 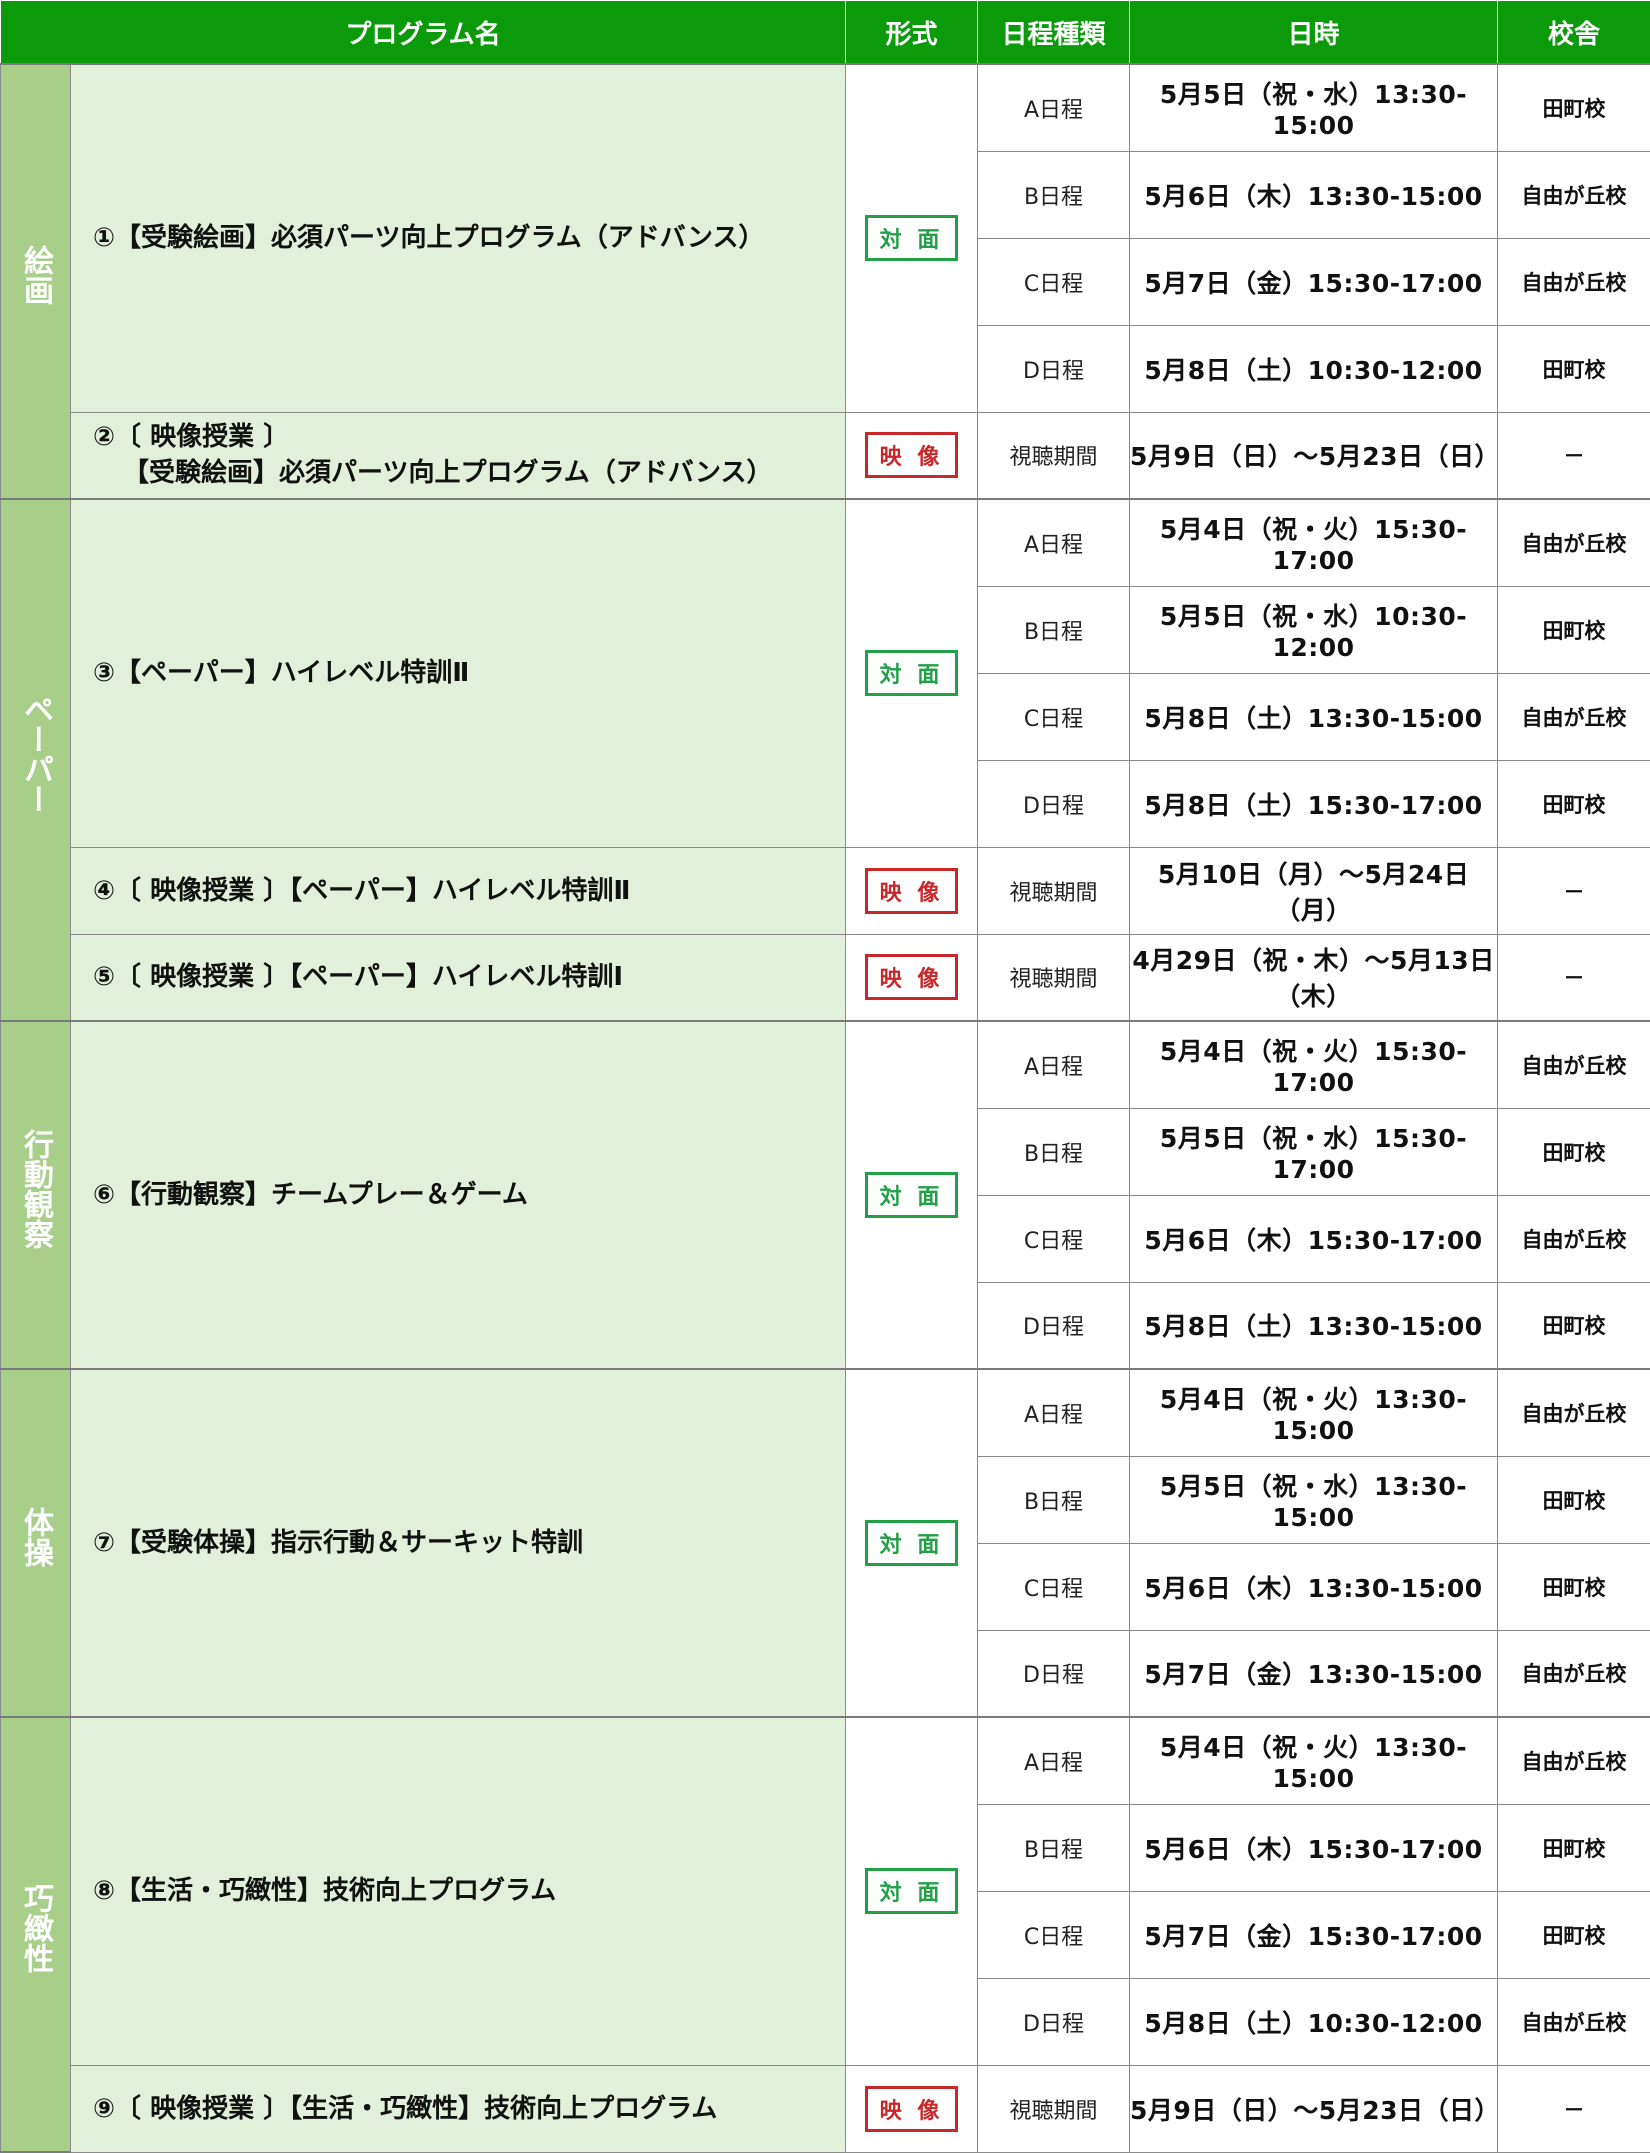 What do you see at coordinates (1314, 1064) in the screenshot?
I see `schedule-datetime: 5月4日（祝・火）15:30-17:00` at bounding box center [1314, 1064].